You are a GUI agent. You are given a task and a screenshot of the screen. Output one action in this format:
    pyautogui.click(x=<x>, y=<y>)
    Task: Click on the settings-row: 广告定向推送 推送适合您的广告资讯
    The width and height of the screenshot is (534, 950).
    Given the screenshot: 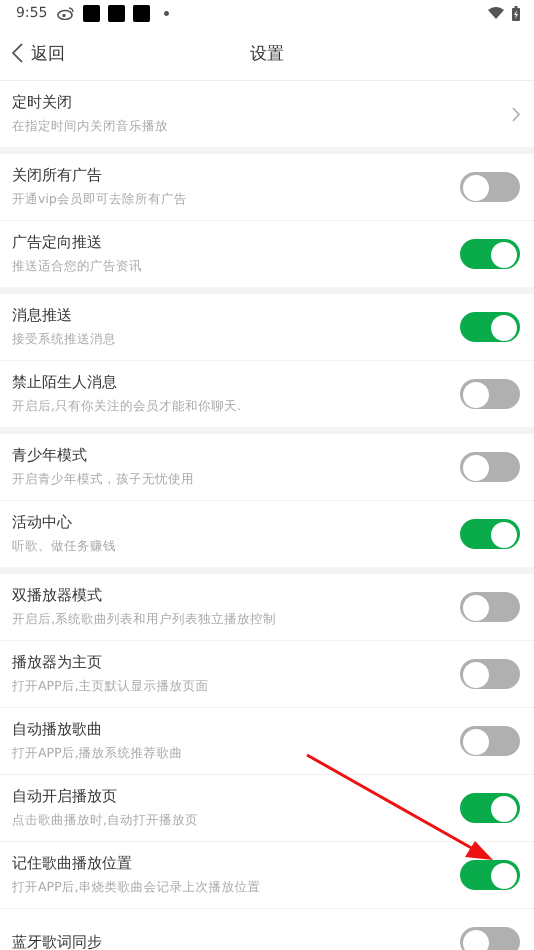 What is the action you would take?
    pyautogui.click(x=267, y=253)
    